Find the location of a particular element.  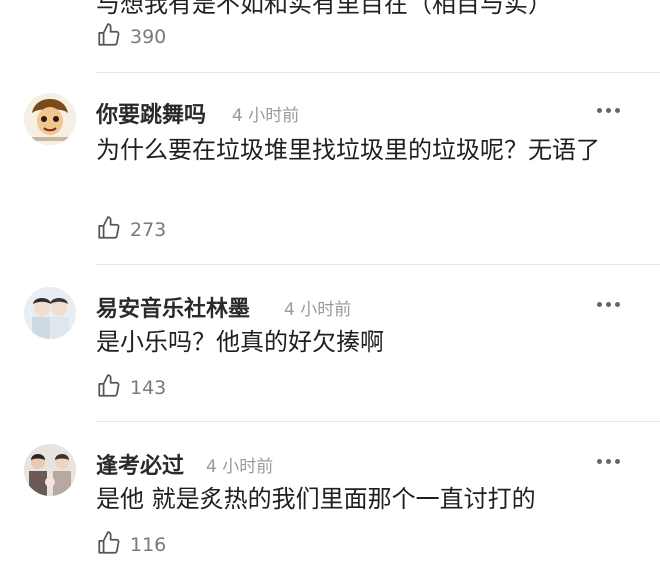

comment-text: 为什么要在垃圾堆里找垃圾里的垃圾呢？无语了 is located at coordinates (348, 150).